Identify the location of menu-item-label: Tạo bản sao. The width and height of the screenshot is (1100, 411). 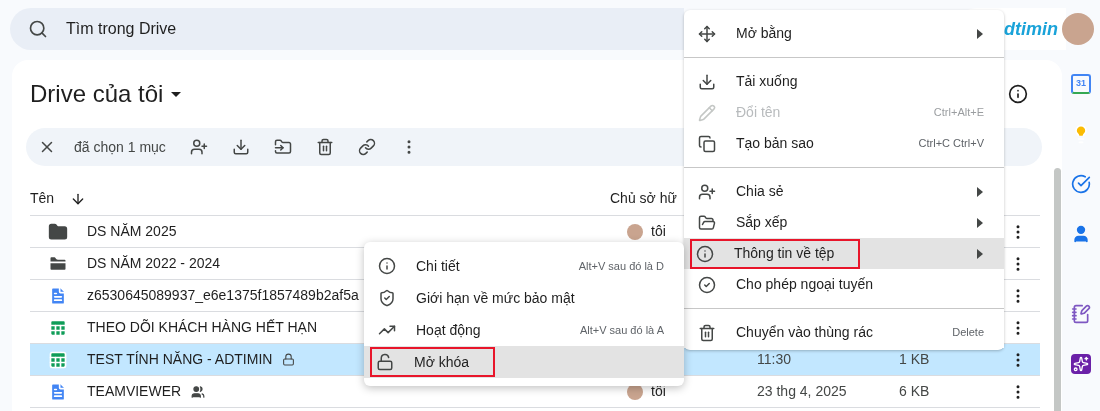
(775, 143).